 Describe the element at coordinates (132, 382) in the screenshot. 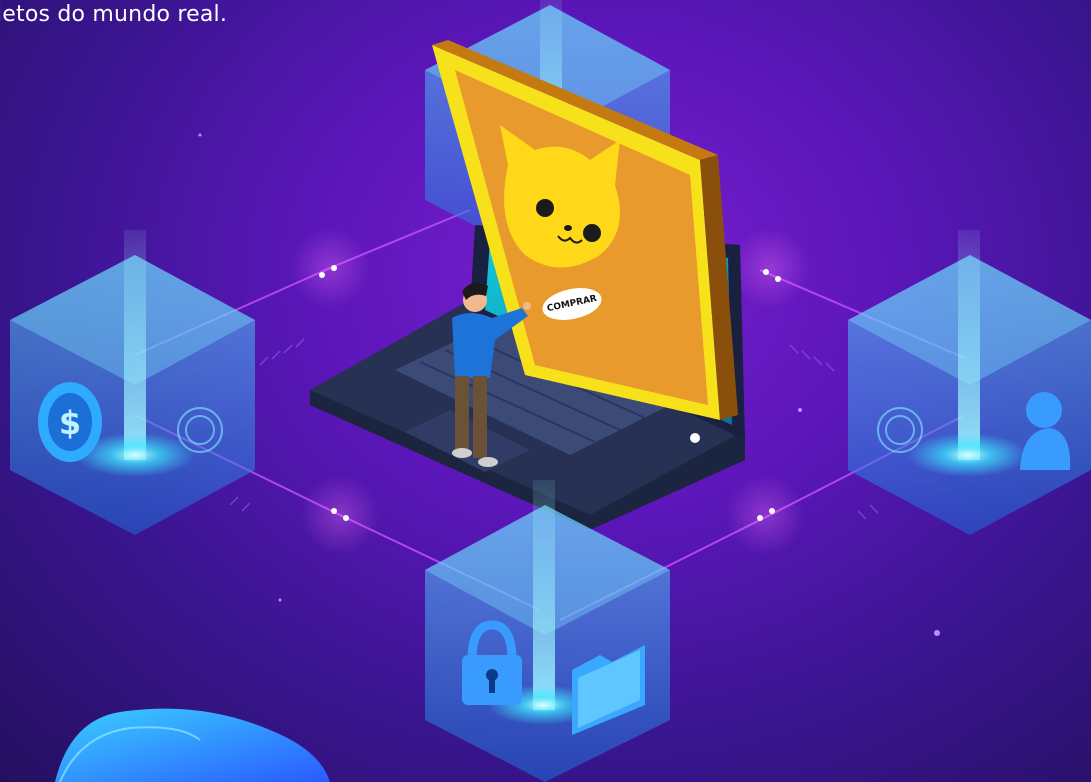

I see `left-cube` at that location.